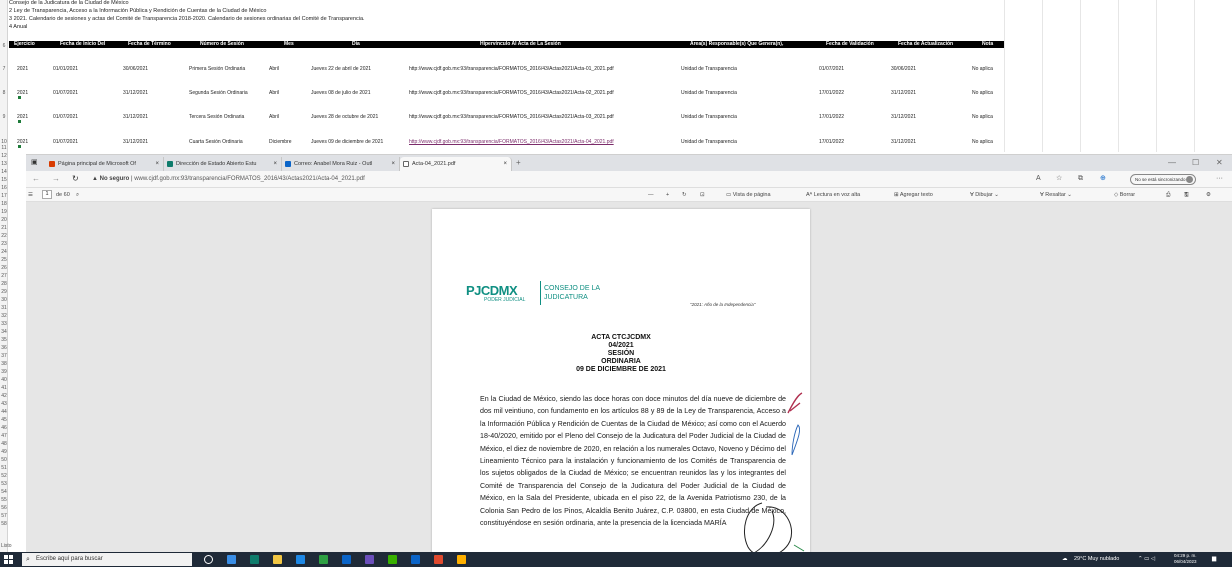 The image size is (1232, 567). I want to click on add-text-button: ⊞ Agregar texto, so click(913, 195).